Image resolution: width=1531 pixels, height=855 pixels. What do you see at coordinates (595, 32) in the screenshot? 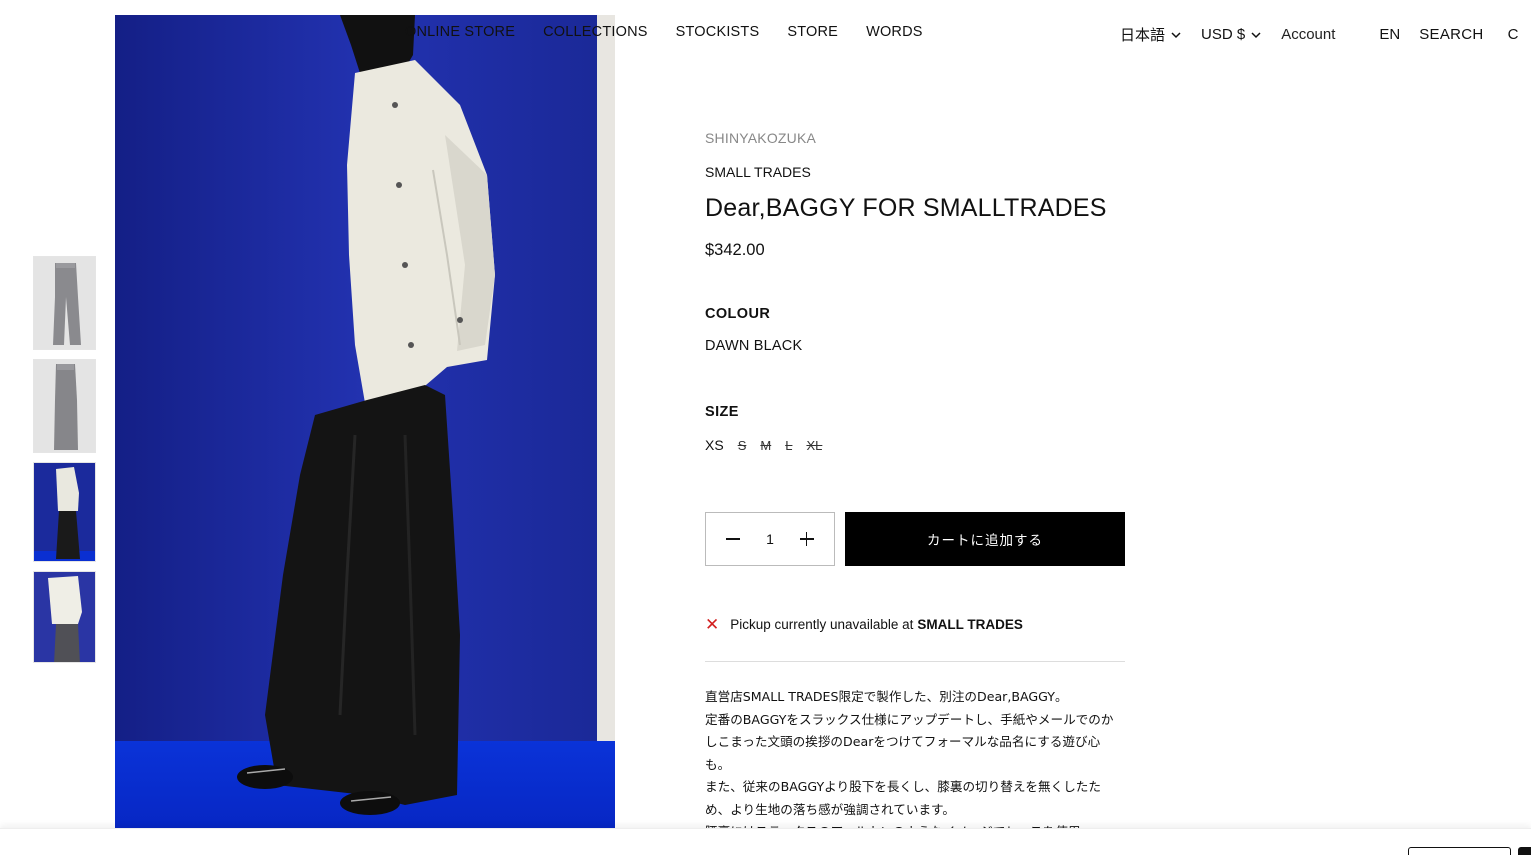
I see `nav-collections: COLLECTIONS` at bounding box center [595, 32].